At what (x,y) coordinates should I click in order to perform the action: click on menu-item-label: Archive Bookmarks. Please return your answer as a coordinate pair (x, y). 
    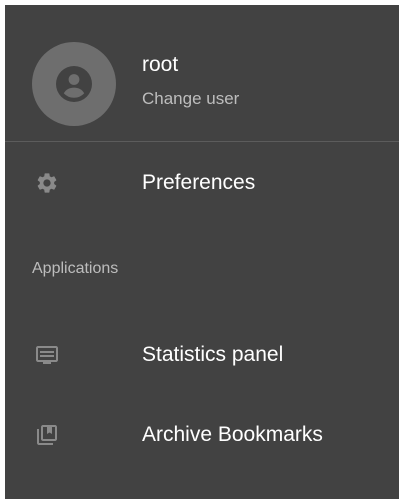
    Looking at the image, I should click on (232, 434).